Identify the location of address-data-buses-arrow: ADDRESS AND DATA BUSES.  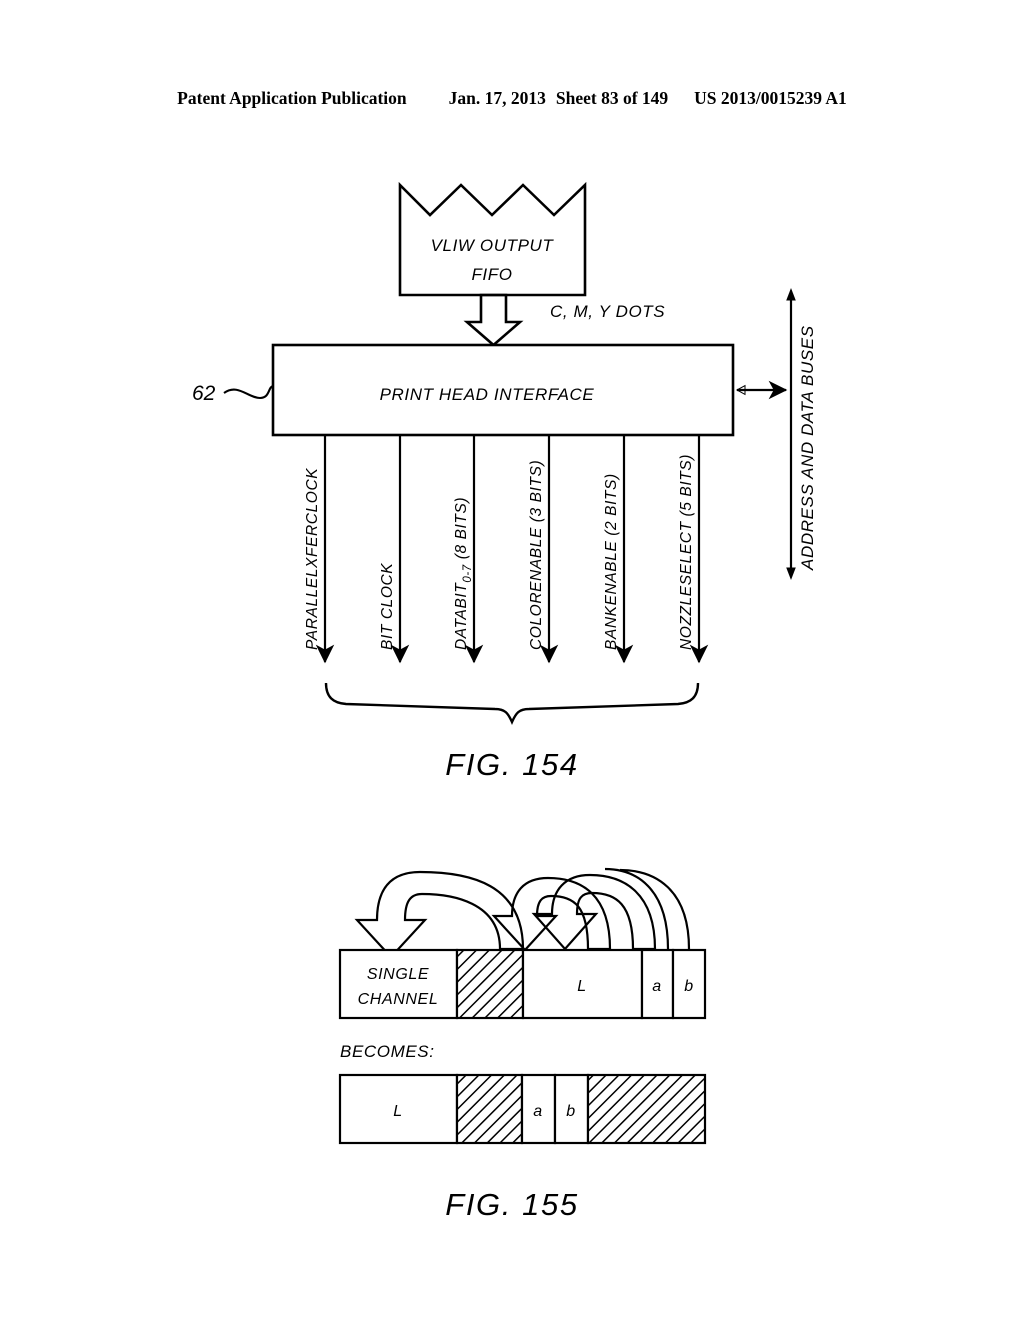
(801, 434).